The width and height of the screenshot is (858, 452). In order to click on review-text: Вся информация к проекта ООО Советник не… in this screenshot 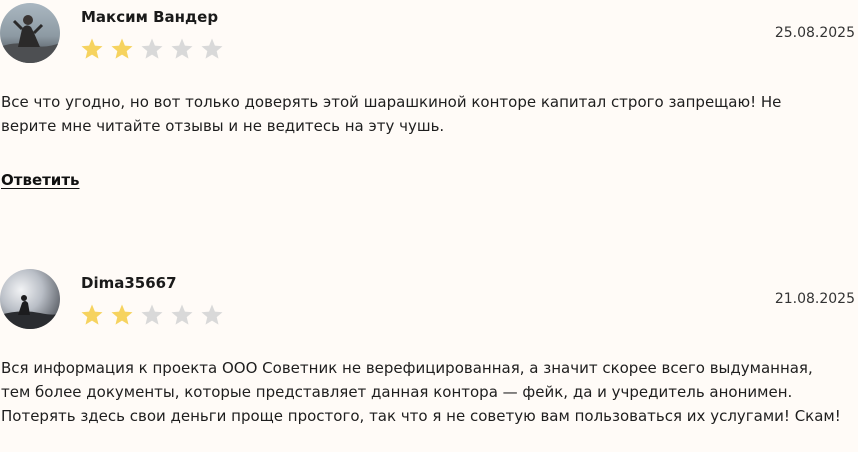, I will do `click(421, 392)`.